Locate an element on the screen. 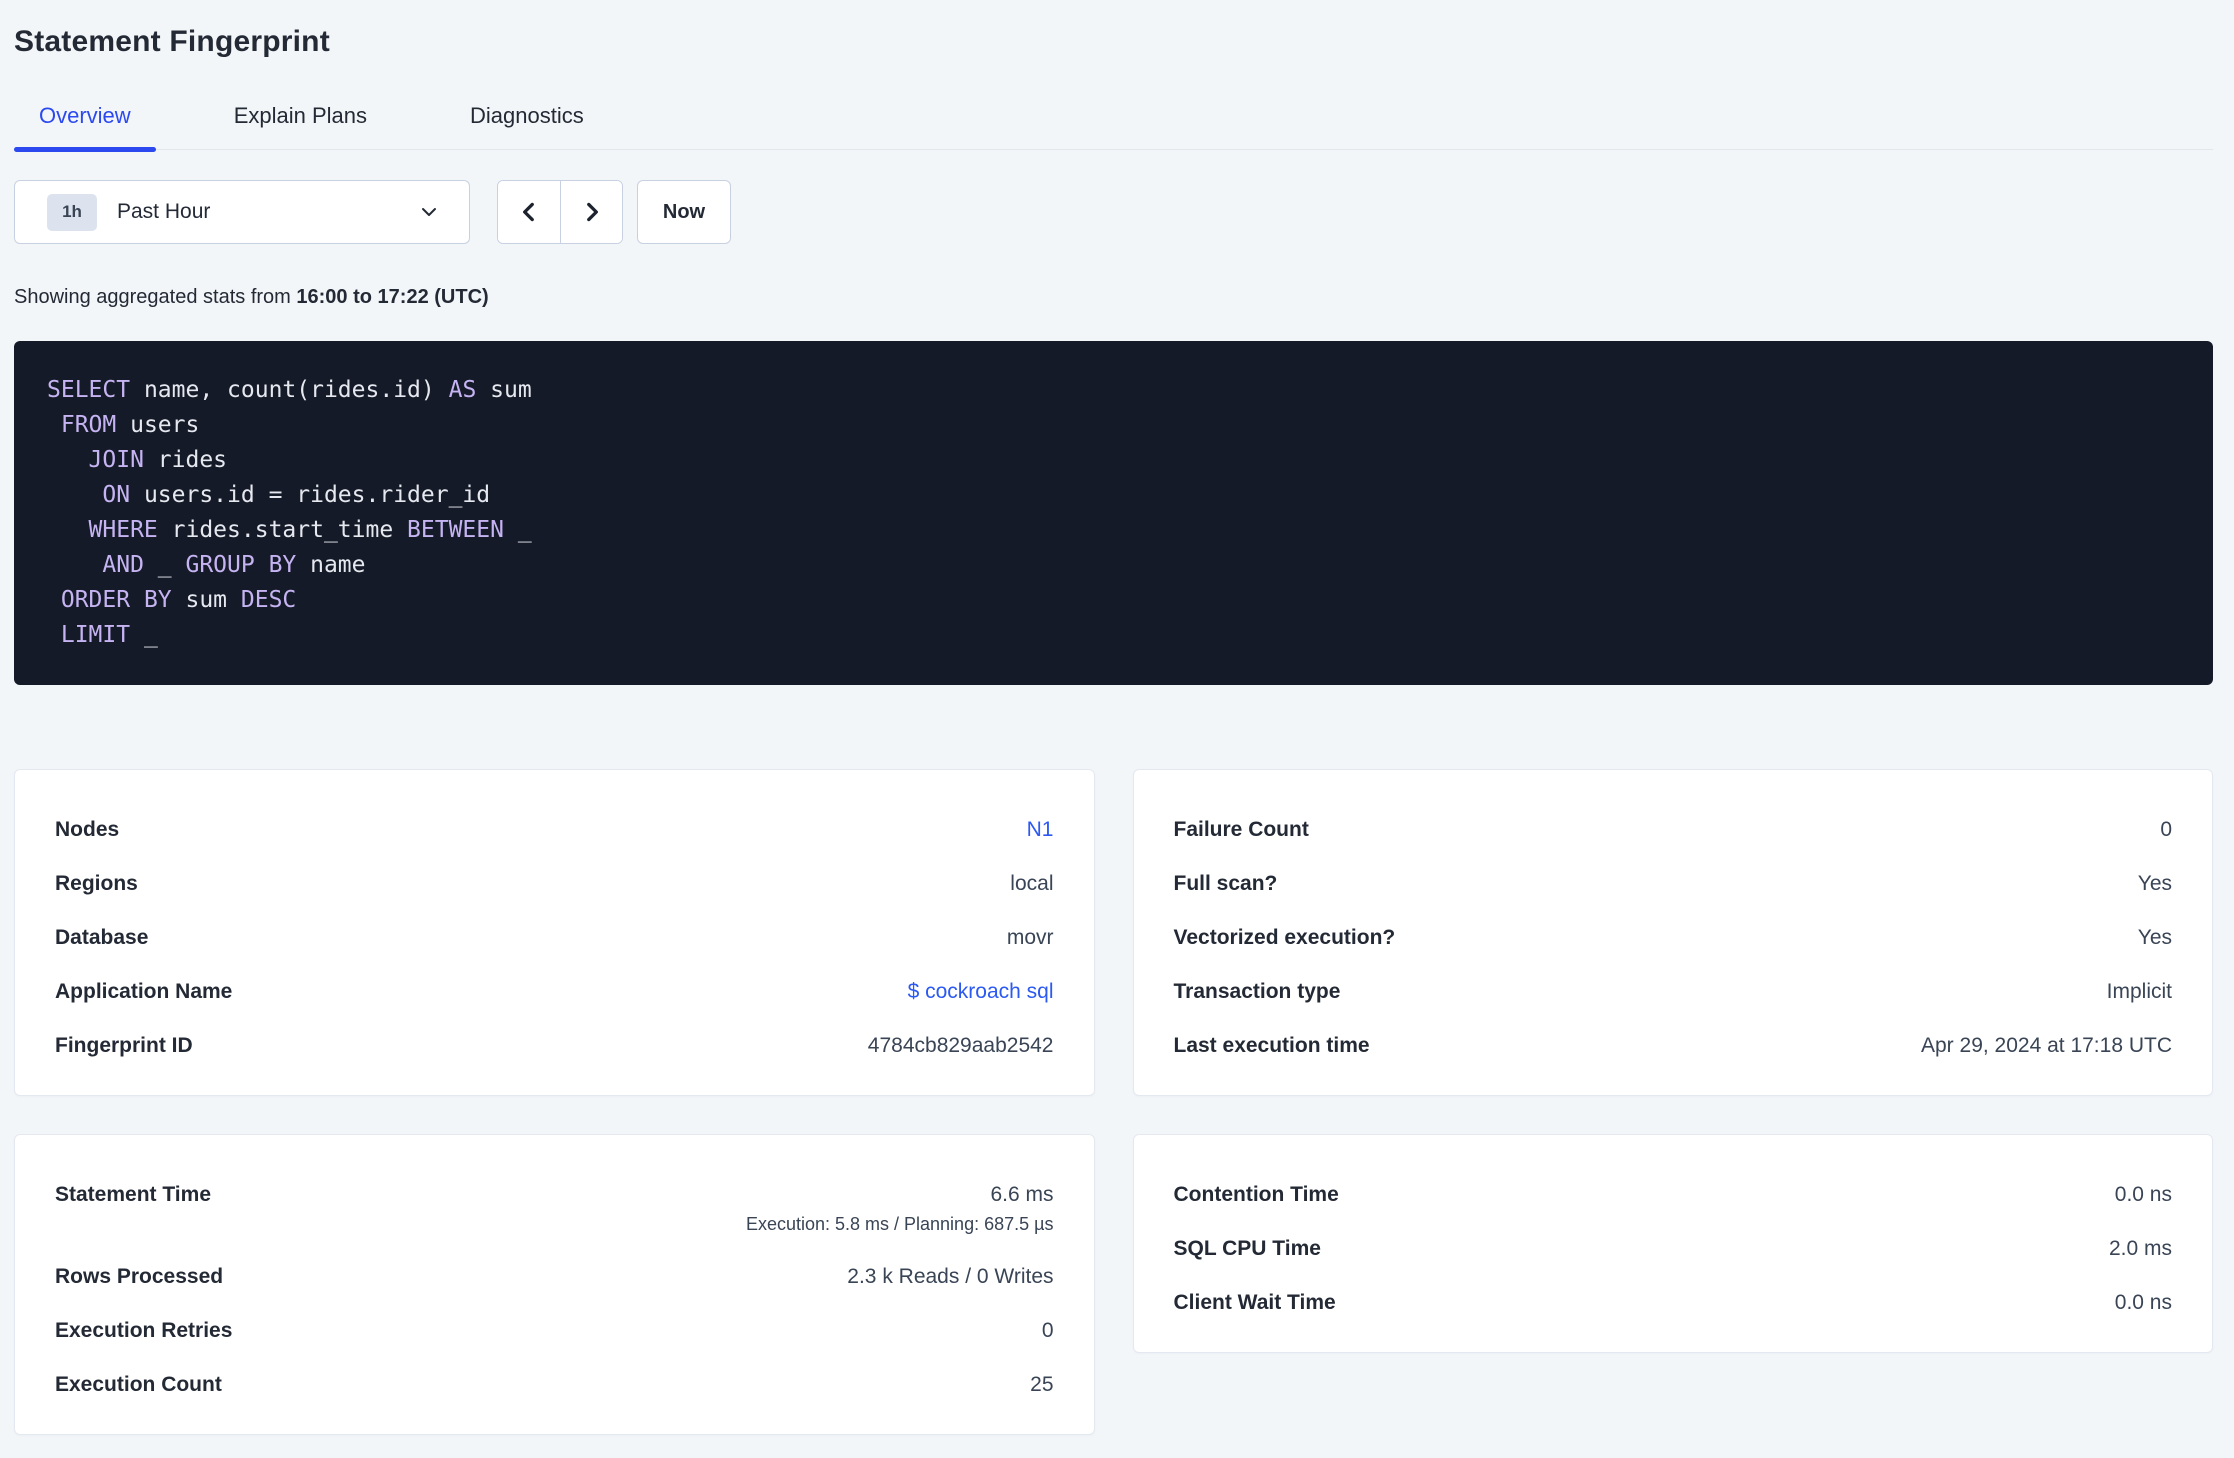  stat-value-wrap: 4784cb829aab2542 is located at coordinates (961, 1045).